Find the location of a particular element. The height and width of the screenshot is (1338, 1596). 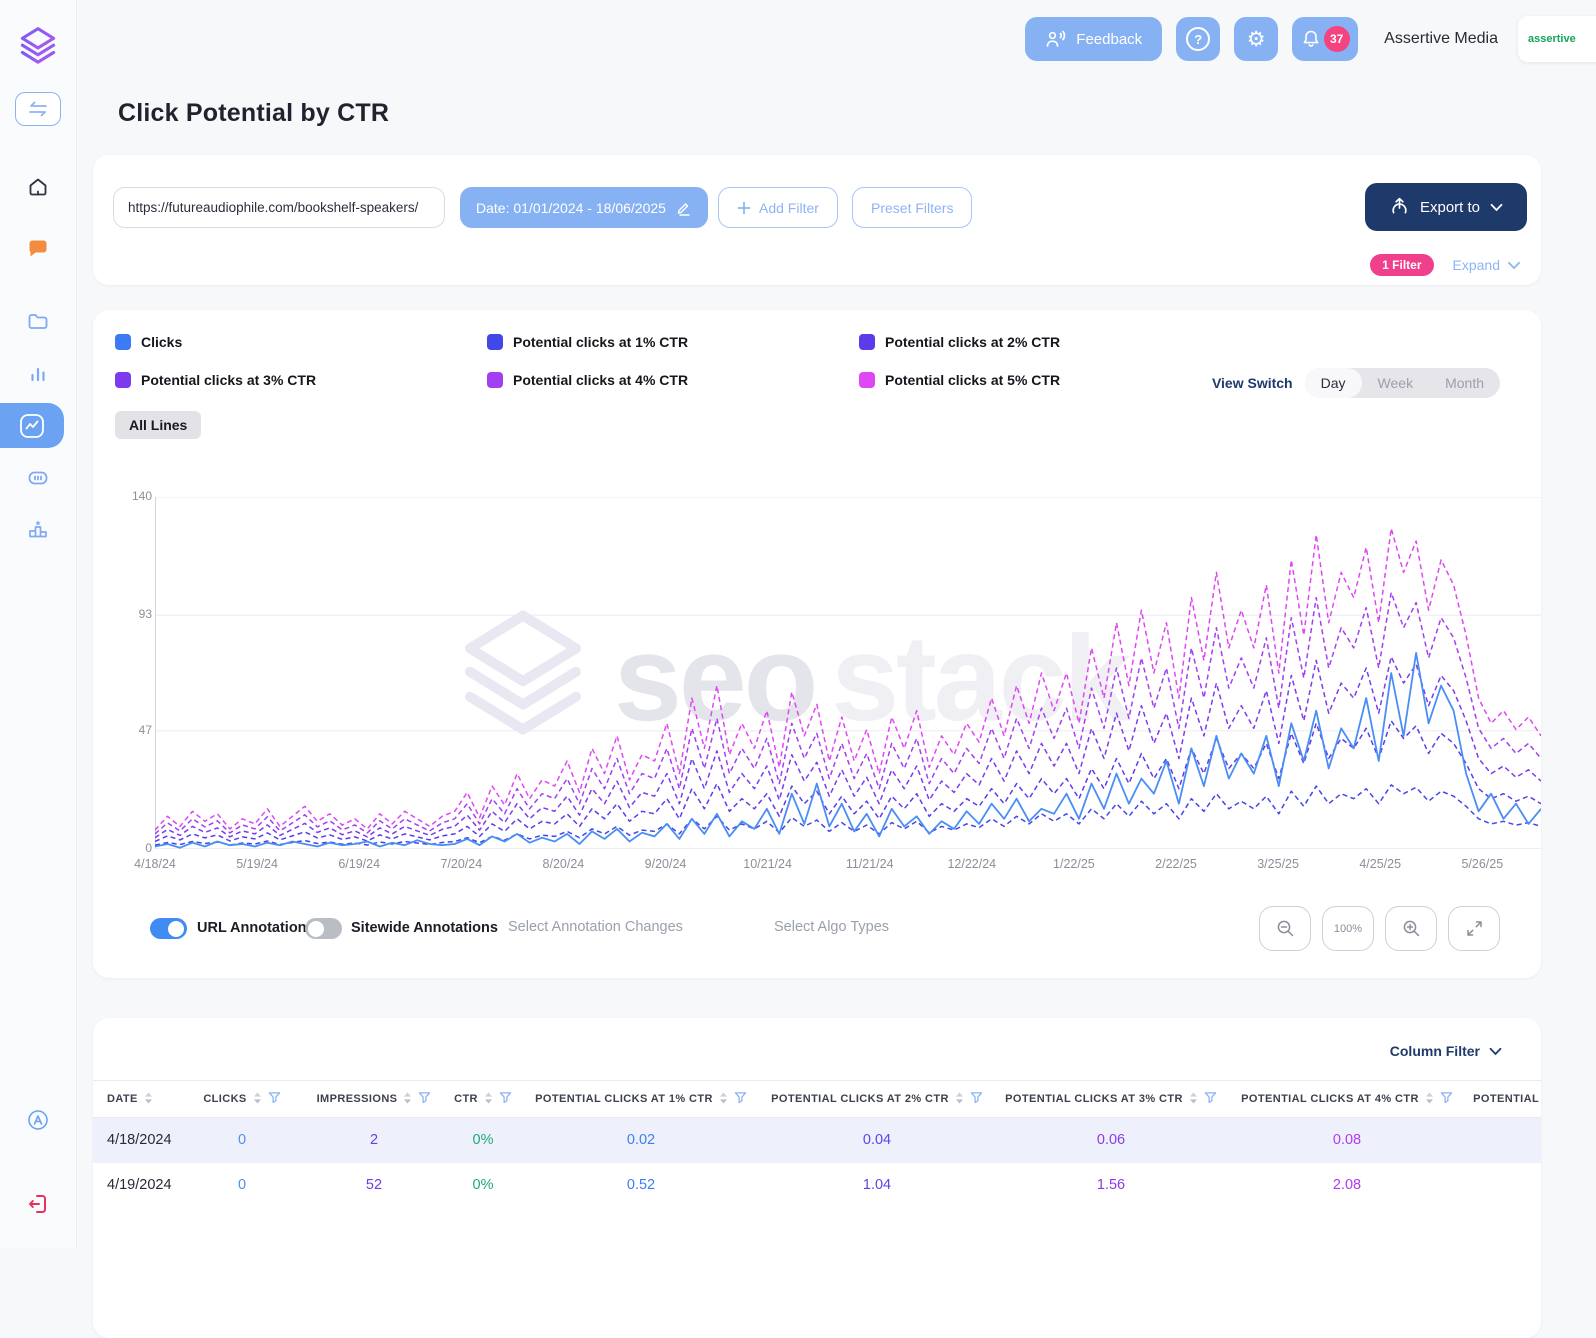

x-tick-label: 6/19/24 is located at coordinates (359, 864).